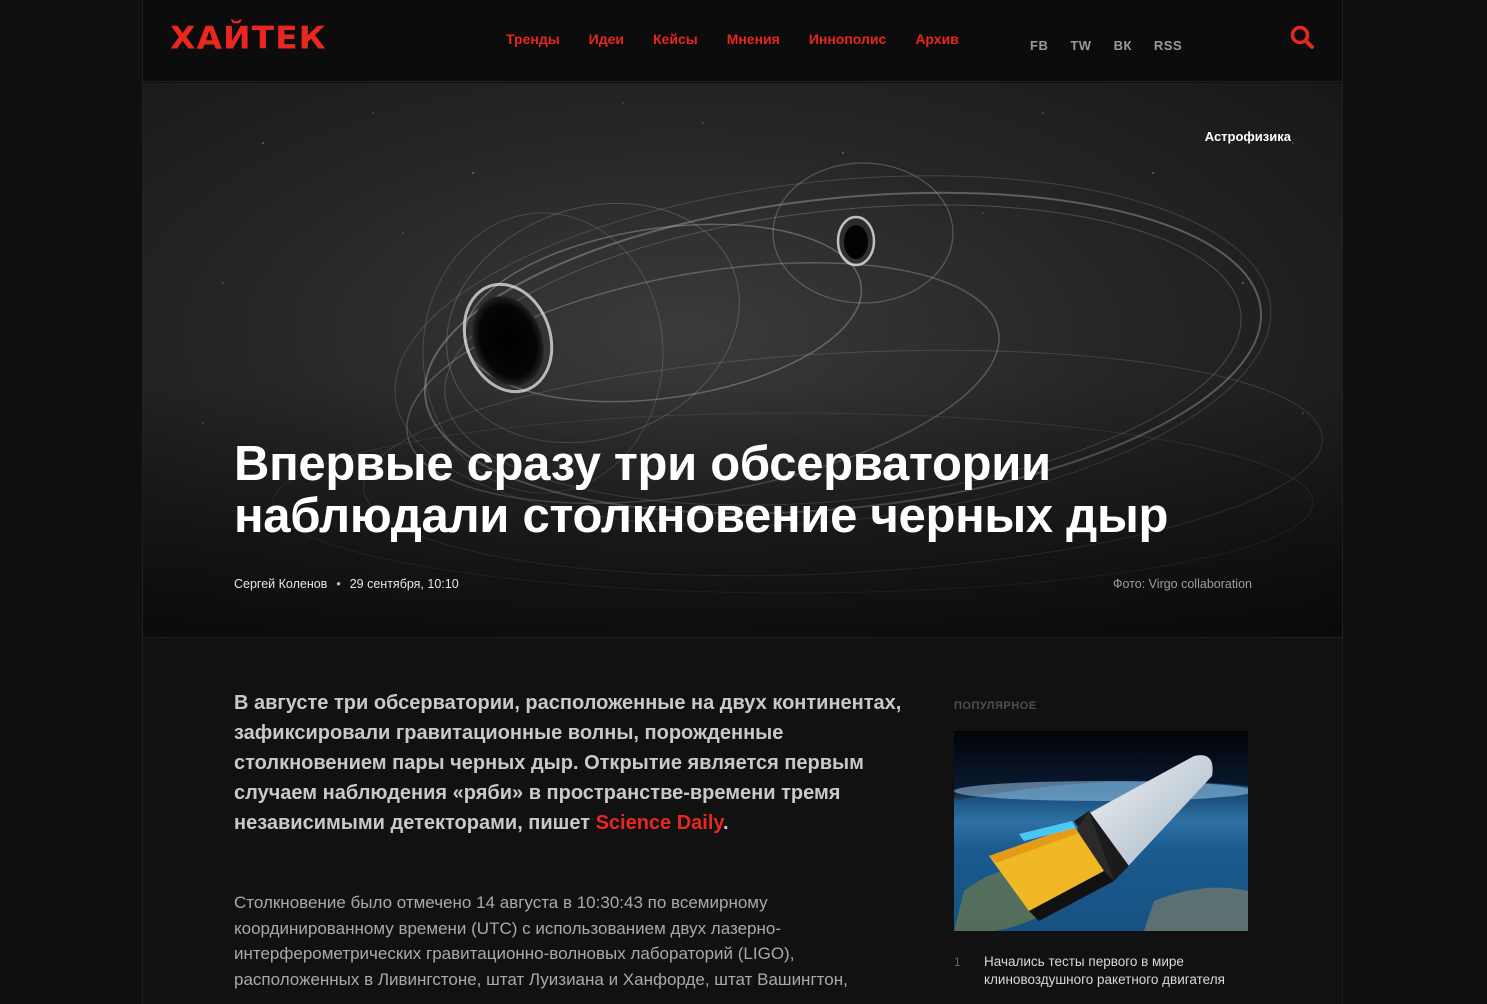 Image resolution: width=1487 pixels, height=1004 pixels. Describe the element at coordinates (248, 37) in the screenshot. I see `site-logo: ХАЙТЕК` at that location.